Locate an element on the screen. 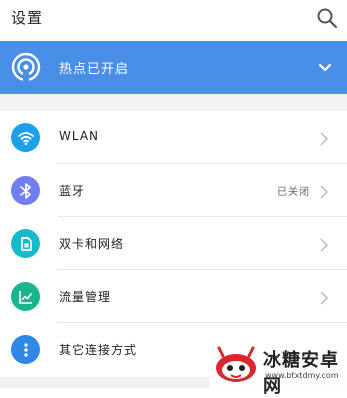 The image size is (347, 398). settings-item-bluetooth: 蓝牙 已关闭 is located at coordinates (173, 190).